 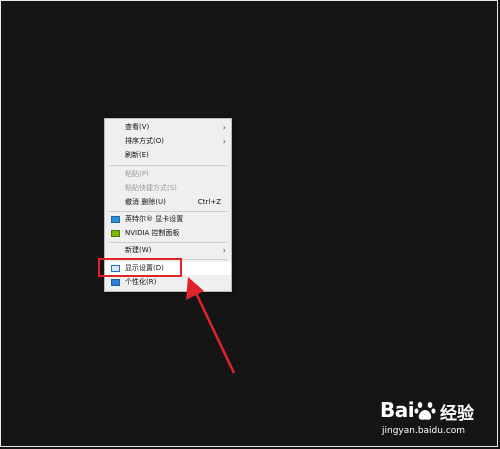 What do you see at coordinates (168, 155) in the screenshot?
I see `menu-item-refresh: 刷新(E)` at bounding box center [168, 155].